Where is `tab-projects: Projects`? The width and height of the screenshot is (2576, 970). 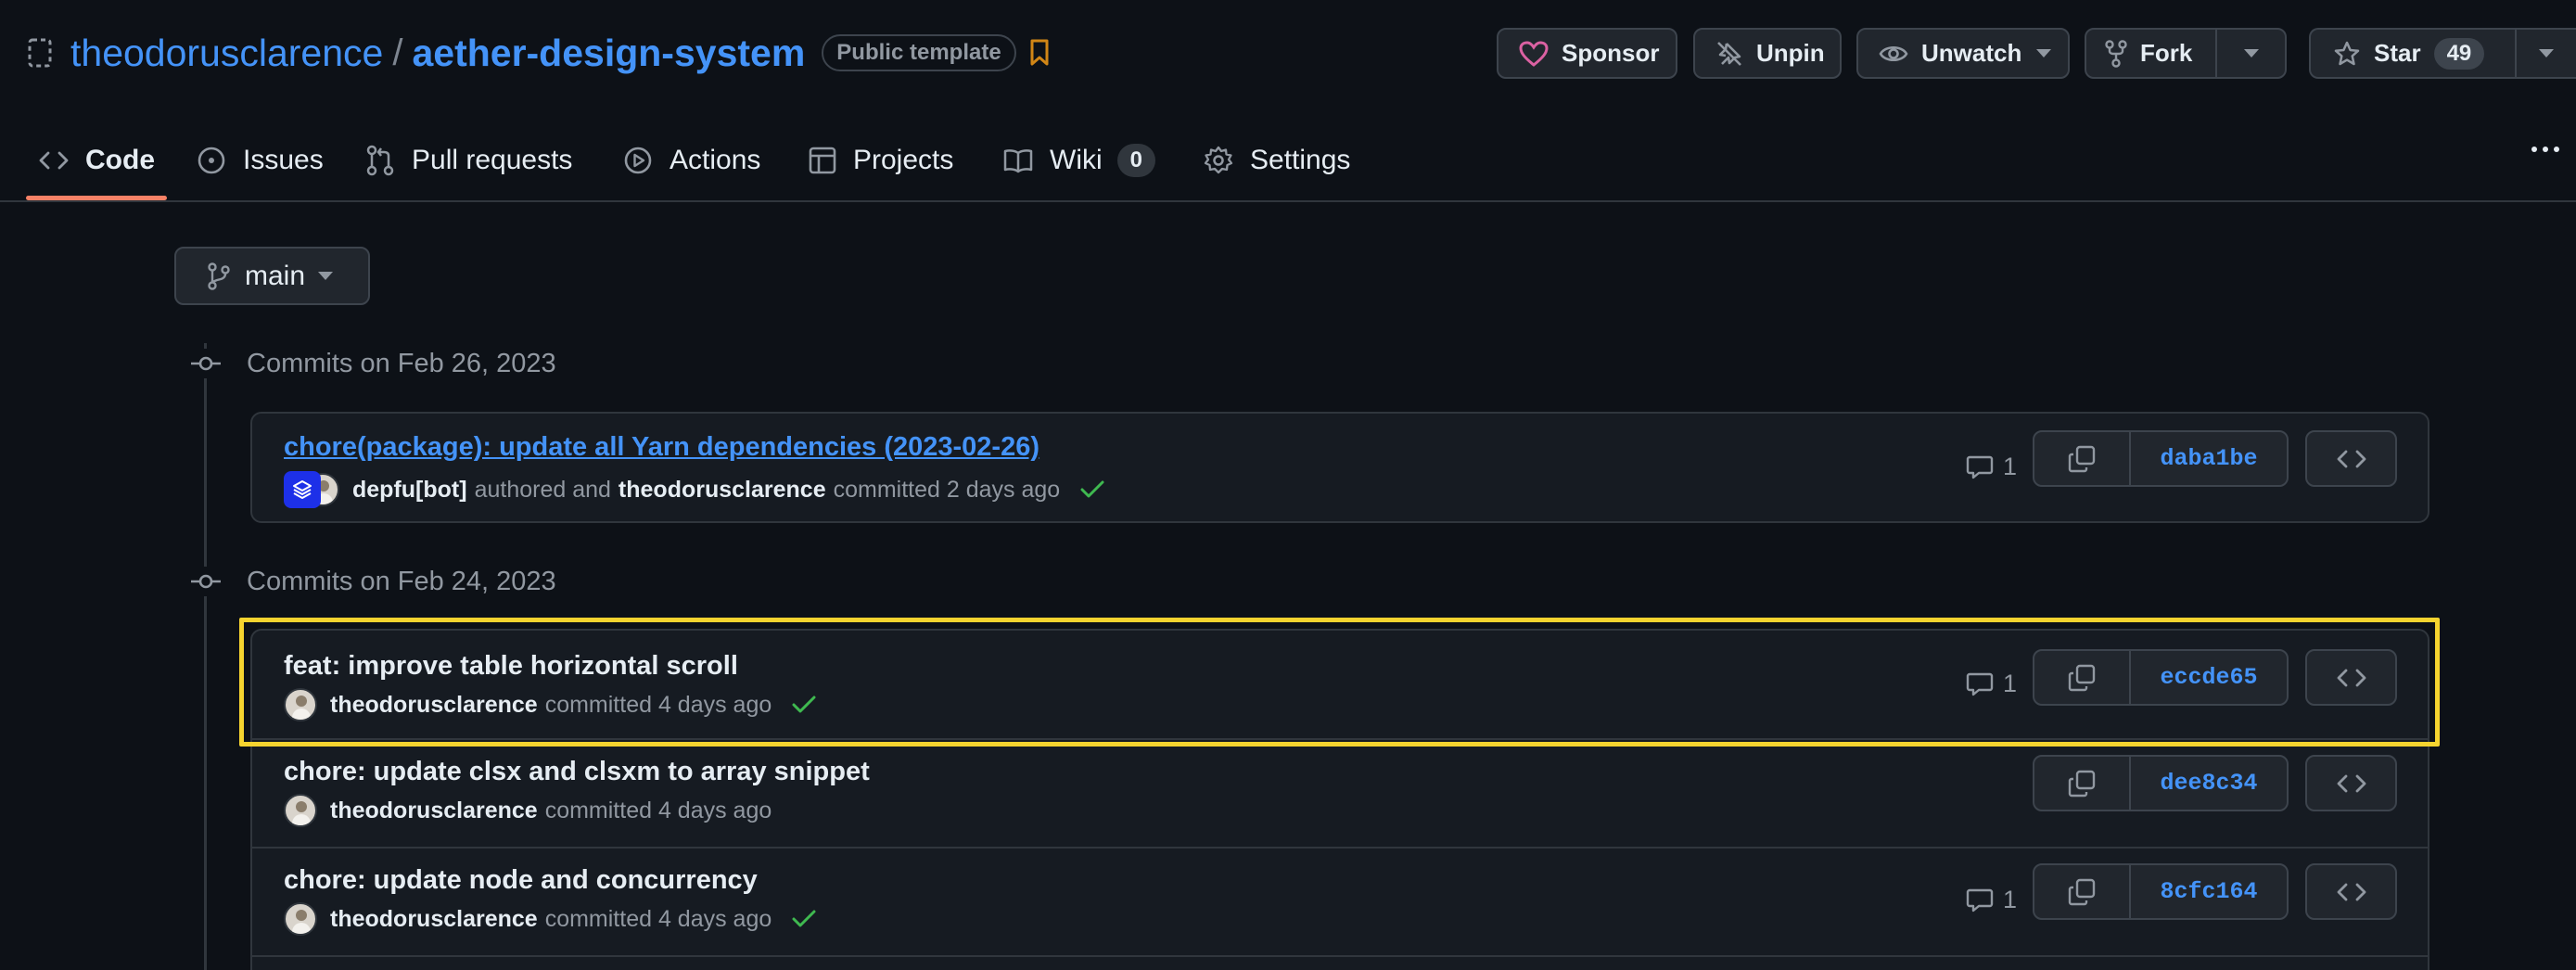
tab-projects: Projects is located at coordinates (881, 160).